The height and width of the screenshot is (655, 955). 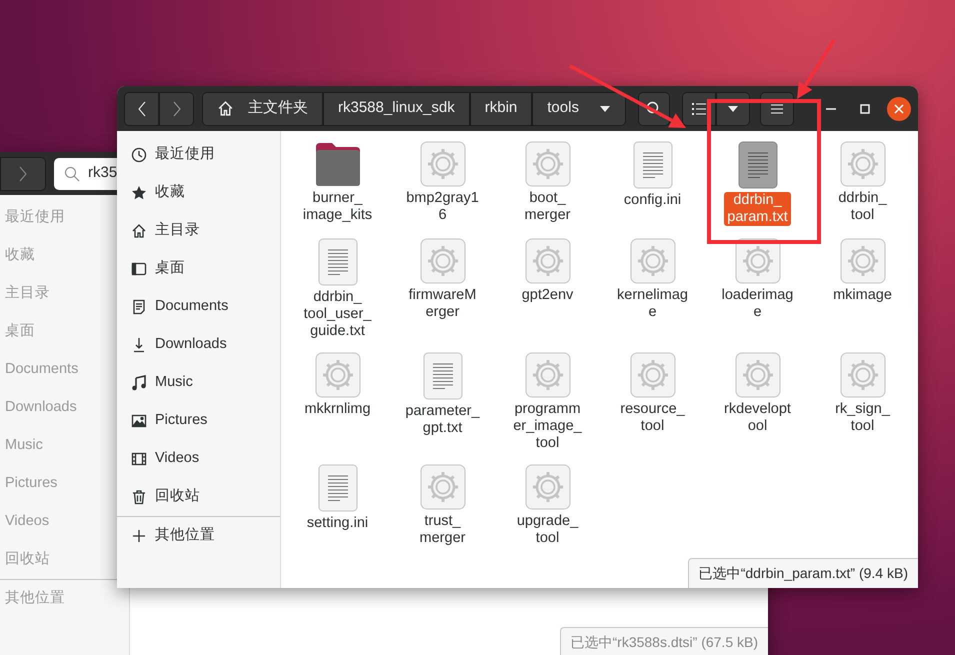 I want to click on sidebar-item: 收藏, so click(x=198, y=193).